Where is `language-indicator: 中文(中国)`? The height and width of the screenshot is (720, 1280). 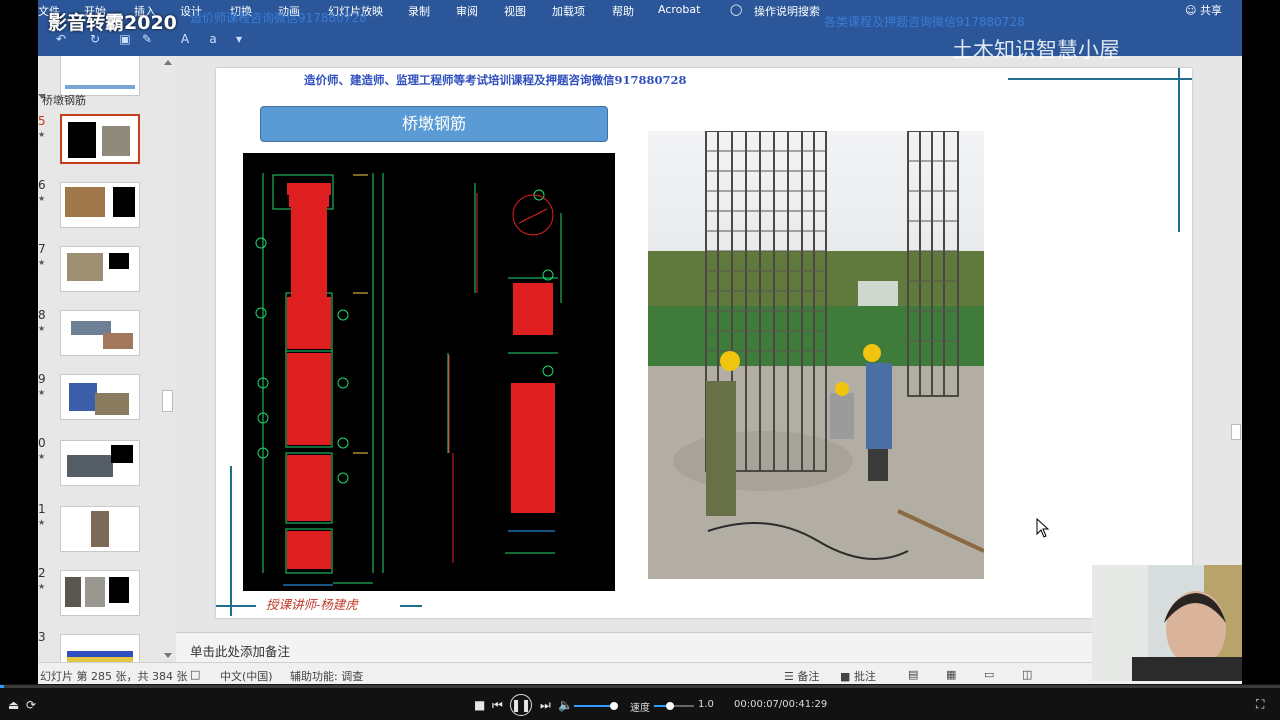 language-indicator: 中文(中国) is located at coordinates (246, 676).